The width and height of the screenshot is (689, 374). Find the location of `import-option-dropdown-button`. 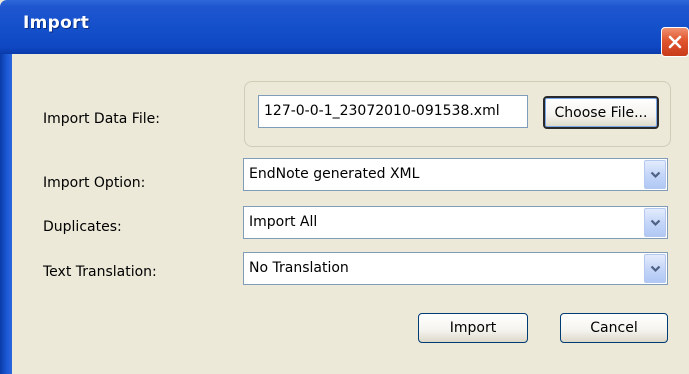

import-option-dropdown-button is located at coordinates (655, 174).